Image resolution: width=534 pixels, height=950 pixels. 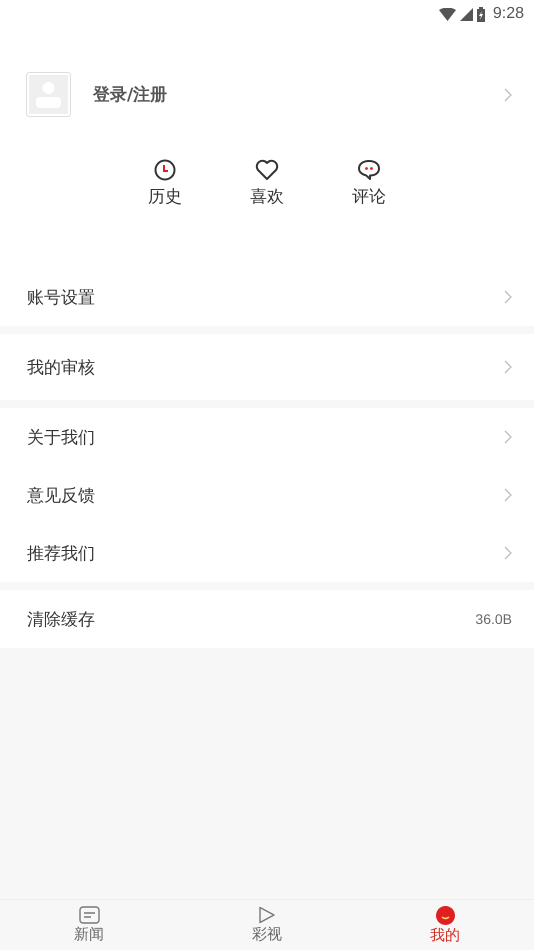 I want to click on menu-item: 意见反馈, so click(x=267, y=495).